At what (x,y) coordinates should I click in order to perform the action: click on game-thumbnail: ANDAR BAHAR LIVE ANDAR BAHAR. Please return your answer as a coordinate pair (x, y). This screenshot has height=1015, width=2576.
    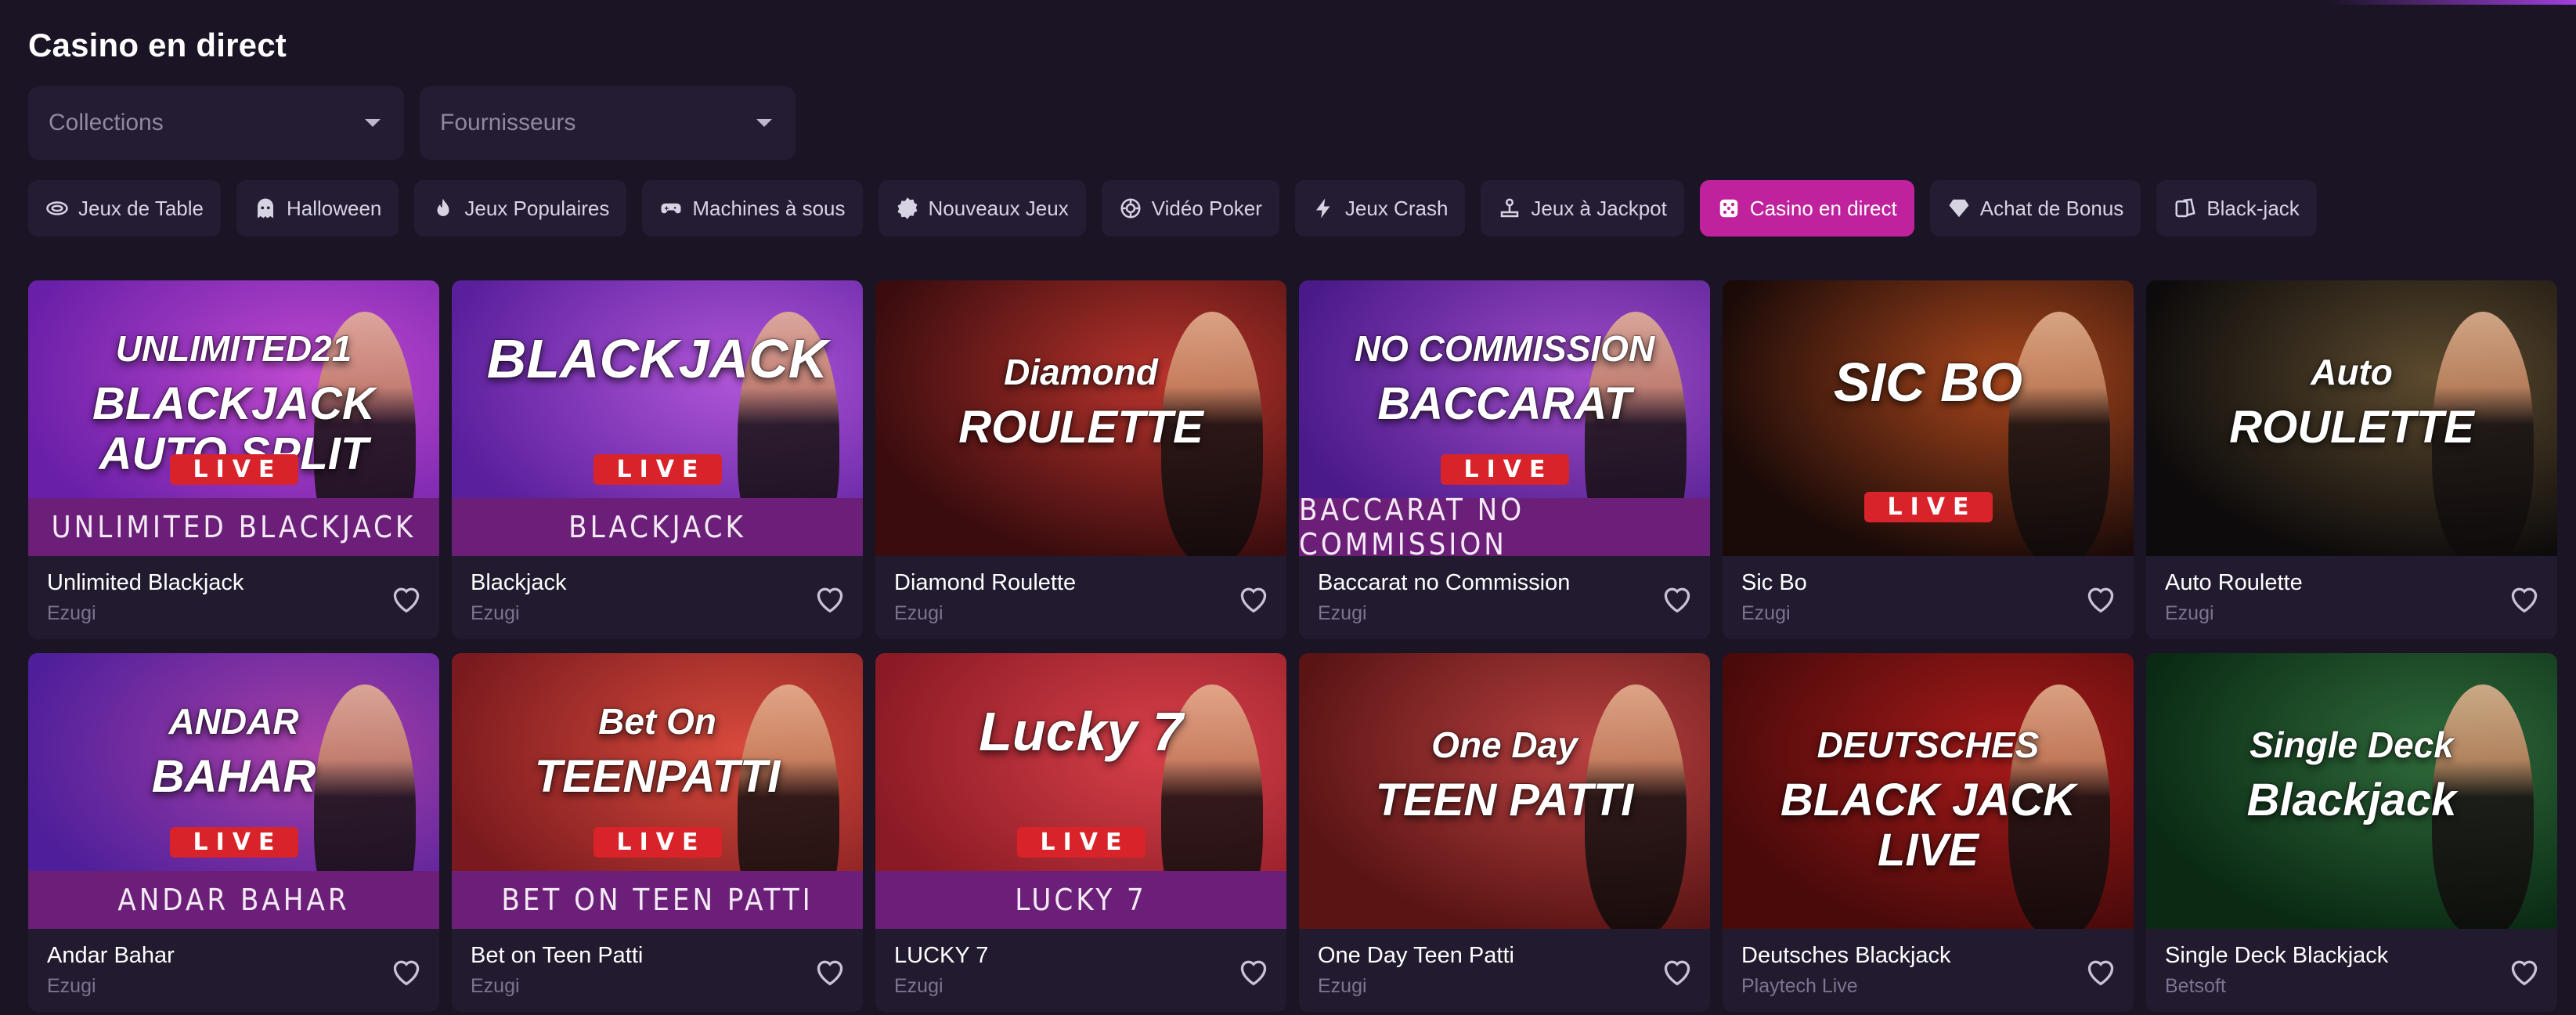
    Looking at the image, I should click on (234, 791).